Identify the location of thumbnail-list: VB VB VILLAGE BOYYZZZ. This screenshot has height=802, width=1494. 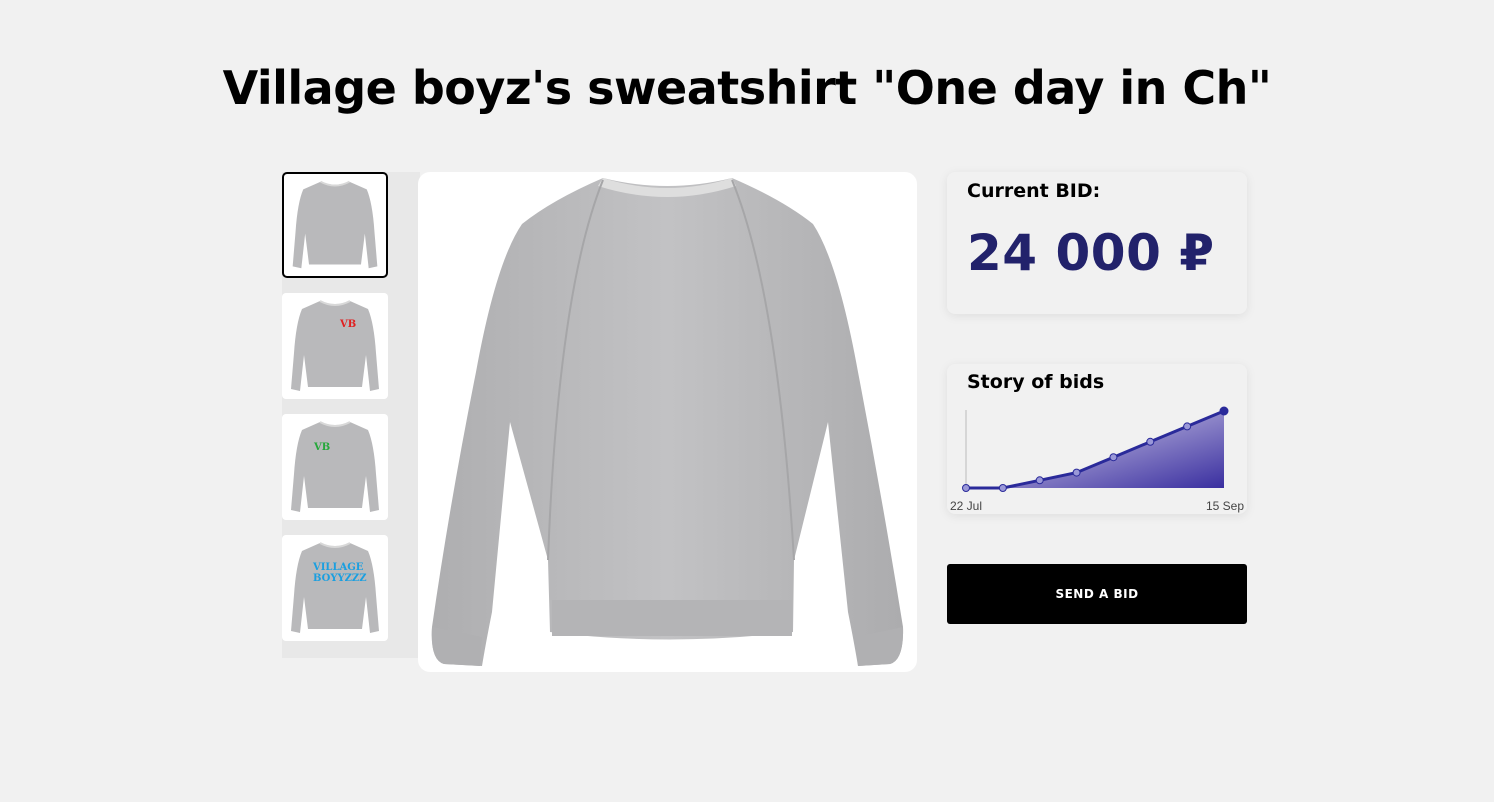
(351, 415).